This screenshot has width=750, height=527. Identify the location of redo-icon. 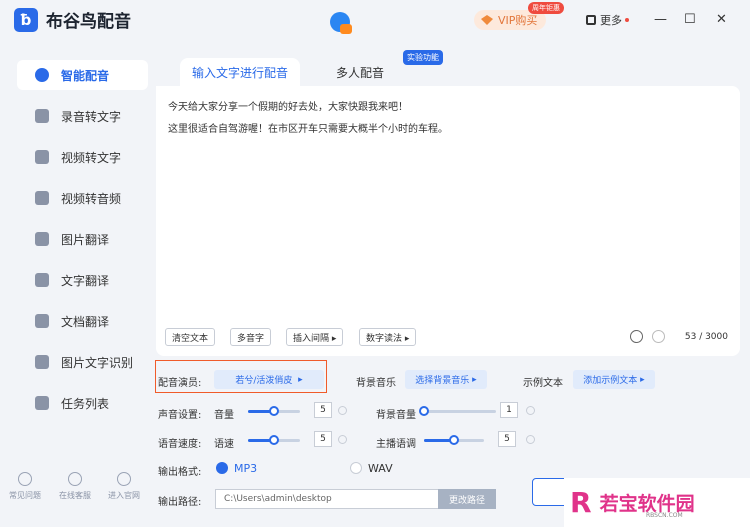
(658, 336).